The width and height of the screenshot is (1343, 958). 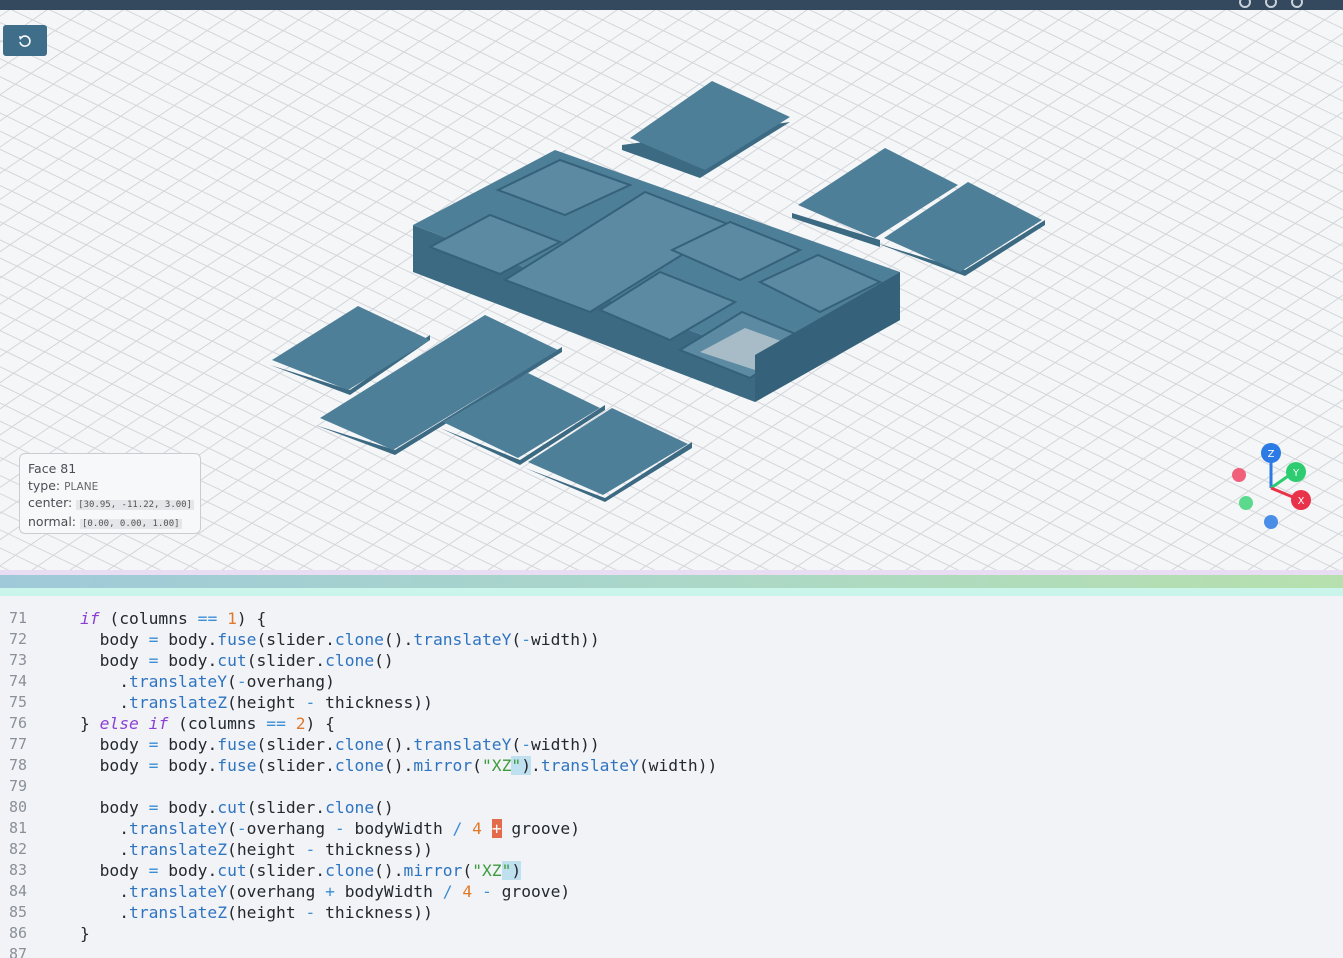 What do you see at coordinates (18, 807) in the screenshot?
I see `line-number: 80` at bounding box center [18, 807].